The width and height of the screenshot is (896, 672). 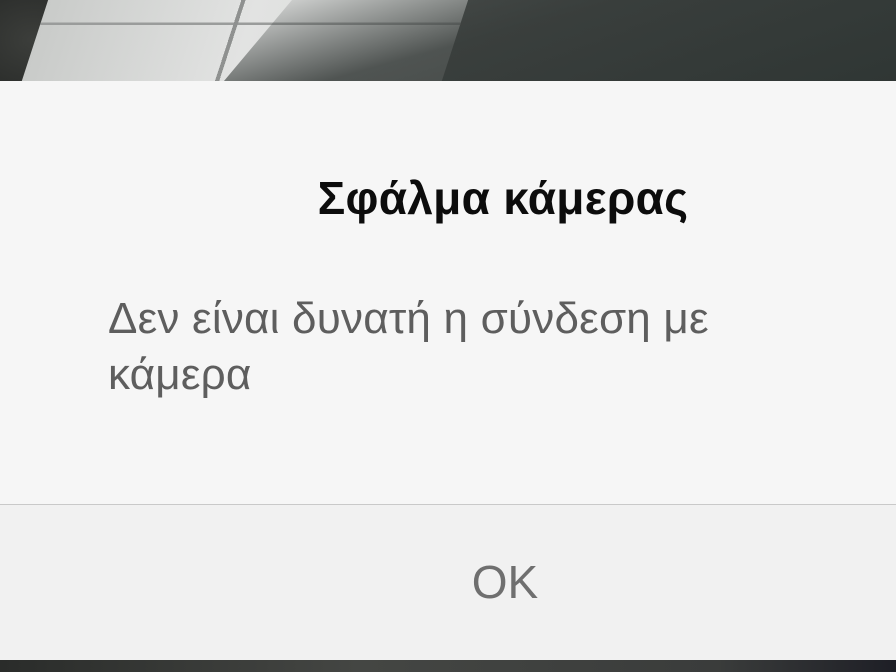 What do you see at coordinates (505, 582) in the screenshot?
I see `ok-button-label: OK` at bounding box center [505, 582].